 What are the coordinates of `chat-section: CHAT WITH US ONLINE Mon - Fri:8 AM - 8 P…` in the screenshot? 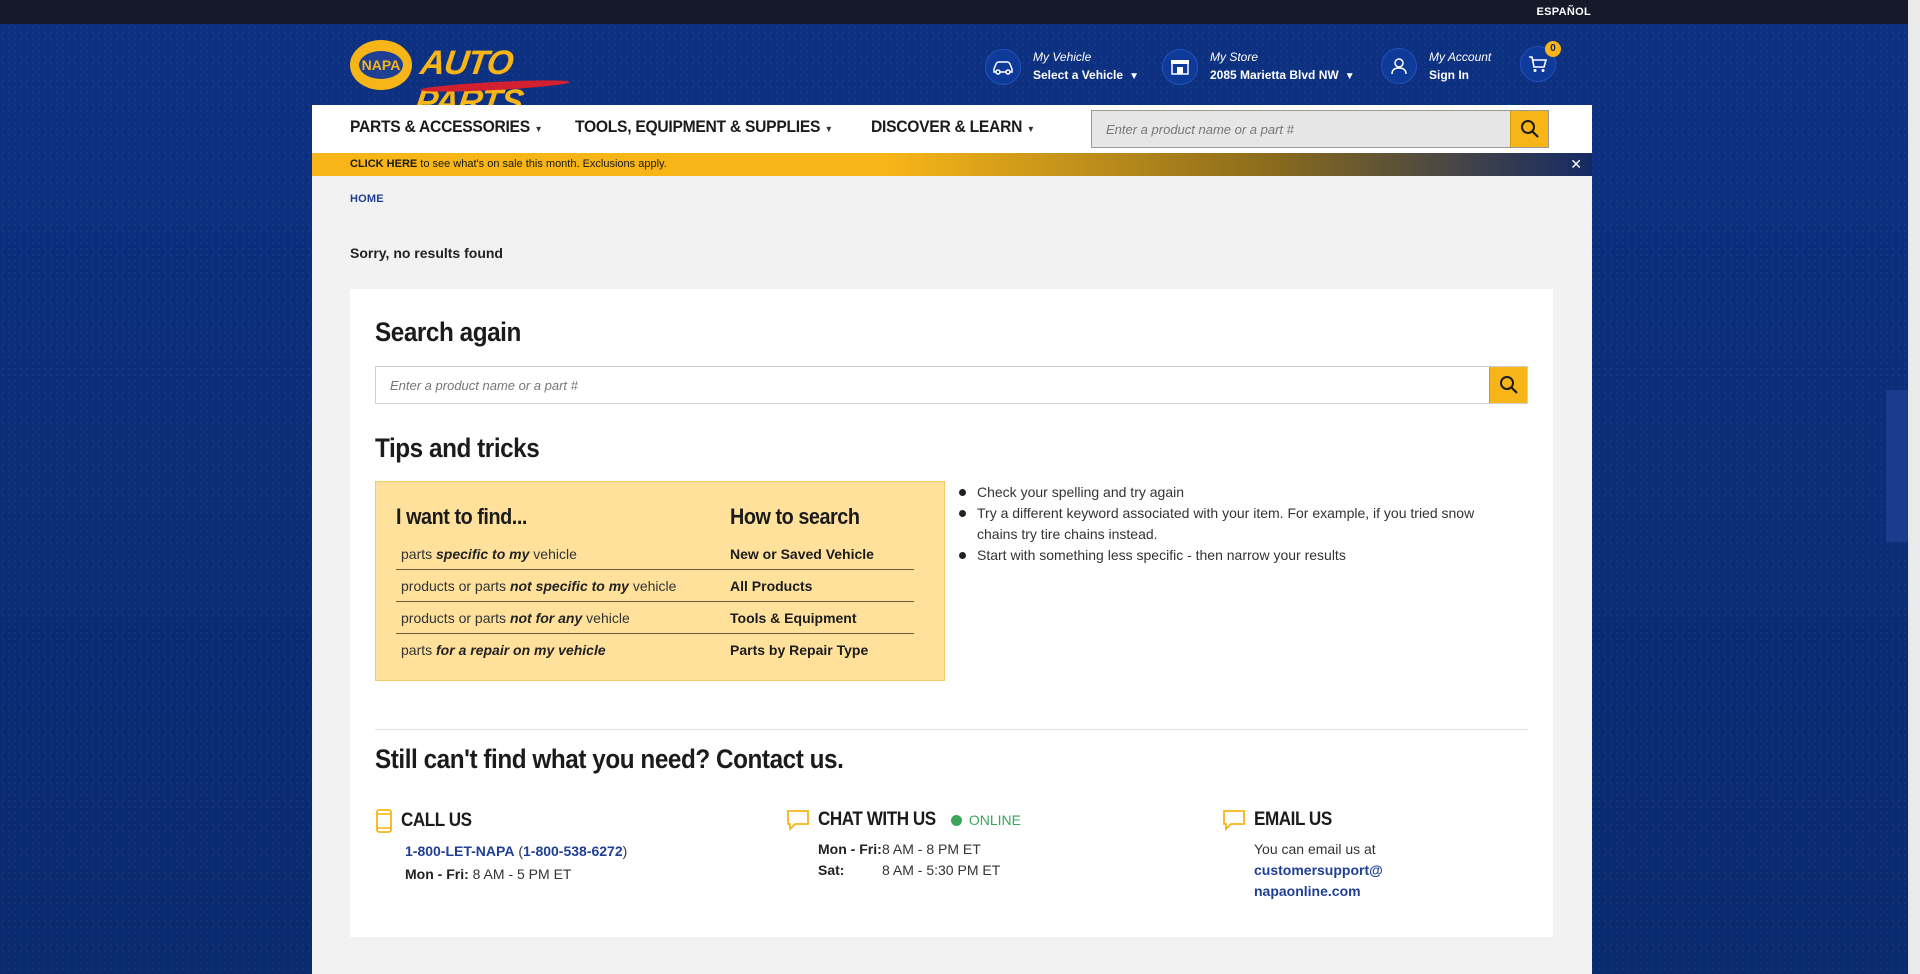 It's located at (903, 845).